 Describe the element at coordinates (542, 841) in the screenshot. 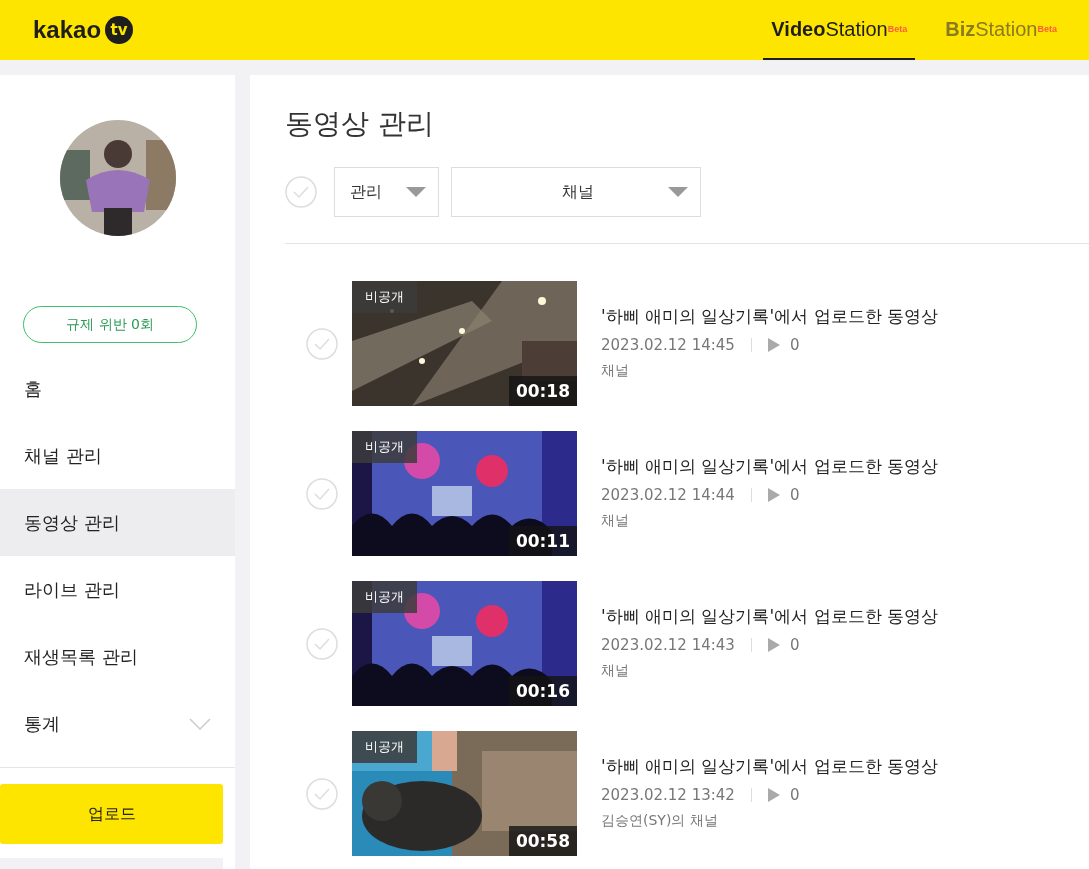

I see `duration-label: 00:58` at that location.